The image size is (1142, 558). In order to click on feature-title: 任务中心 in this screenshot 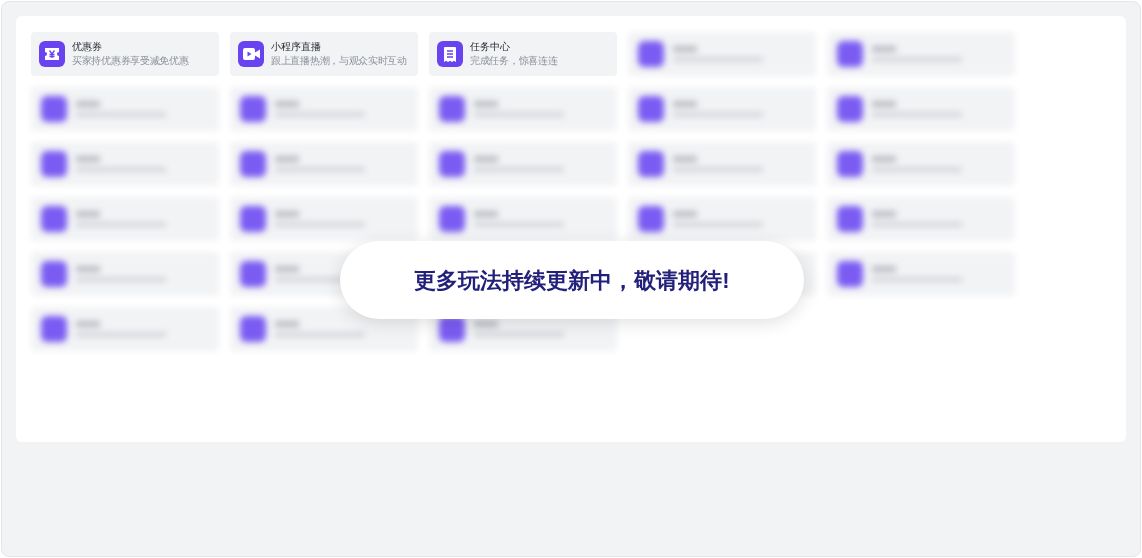, I will do `click(490, 47)`.